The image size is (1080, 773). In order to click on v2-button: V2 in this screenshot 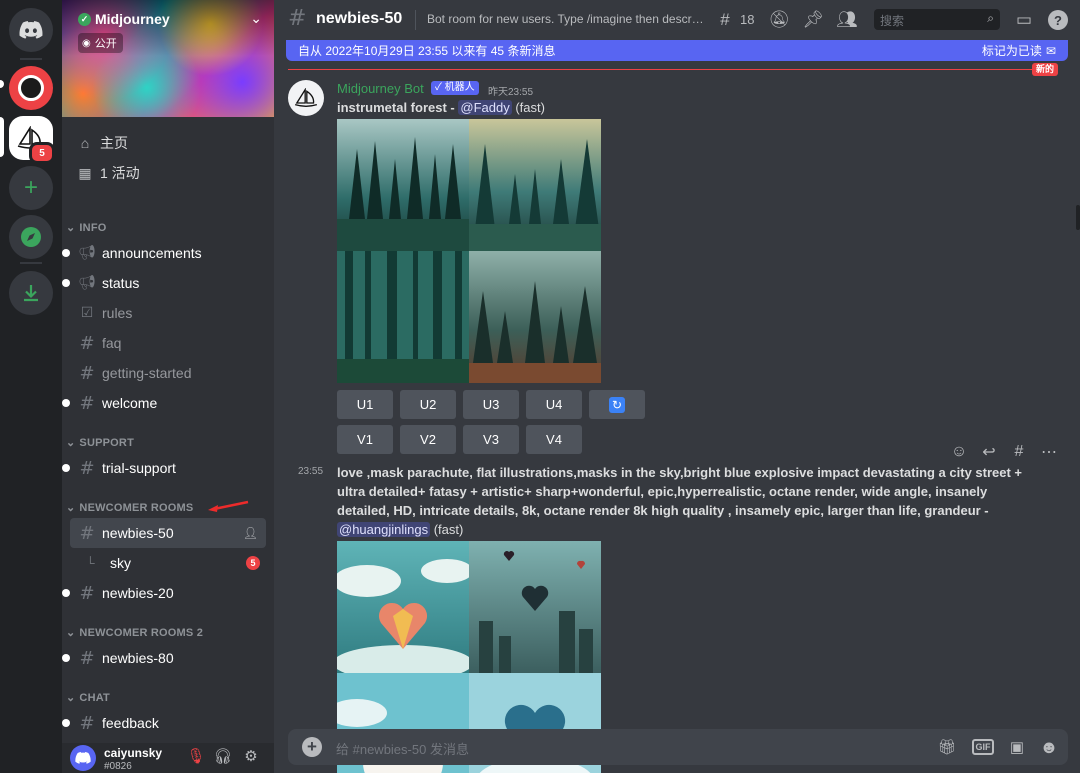, I will do `click(428, 439)`.